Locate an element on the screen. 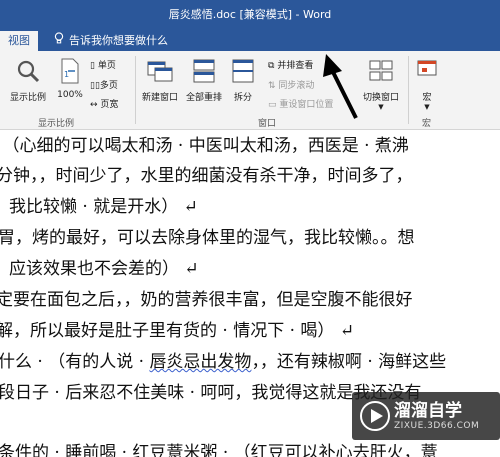  watermark-brand: 溜溜自学 is located at coordinates (428, 411).